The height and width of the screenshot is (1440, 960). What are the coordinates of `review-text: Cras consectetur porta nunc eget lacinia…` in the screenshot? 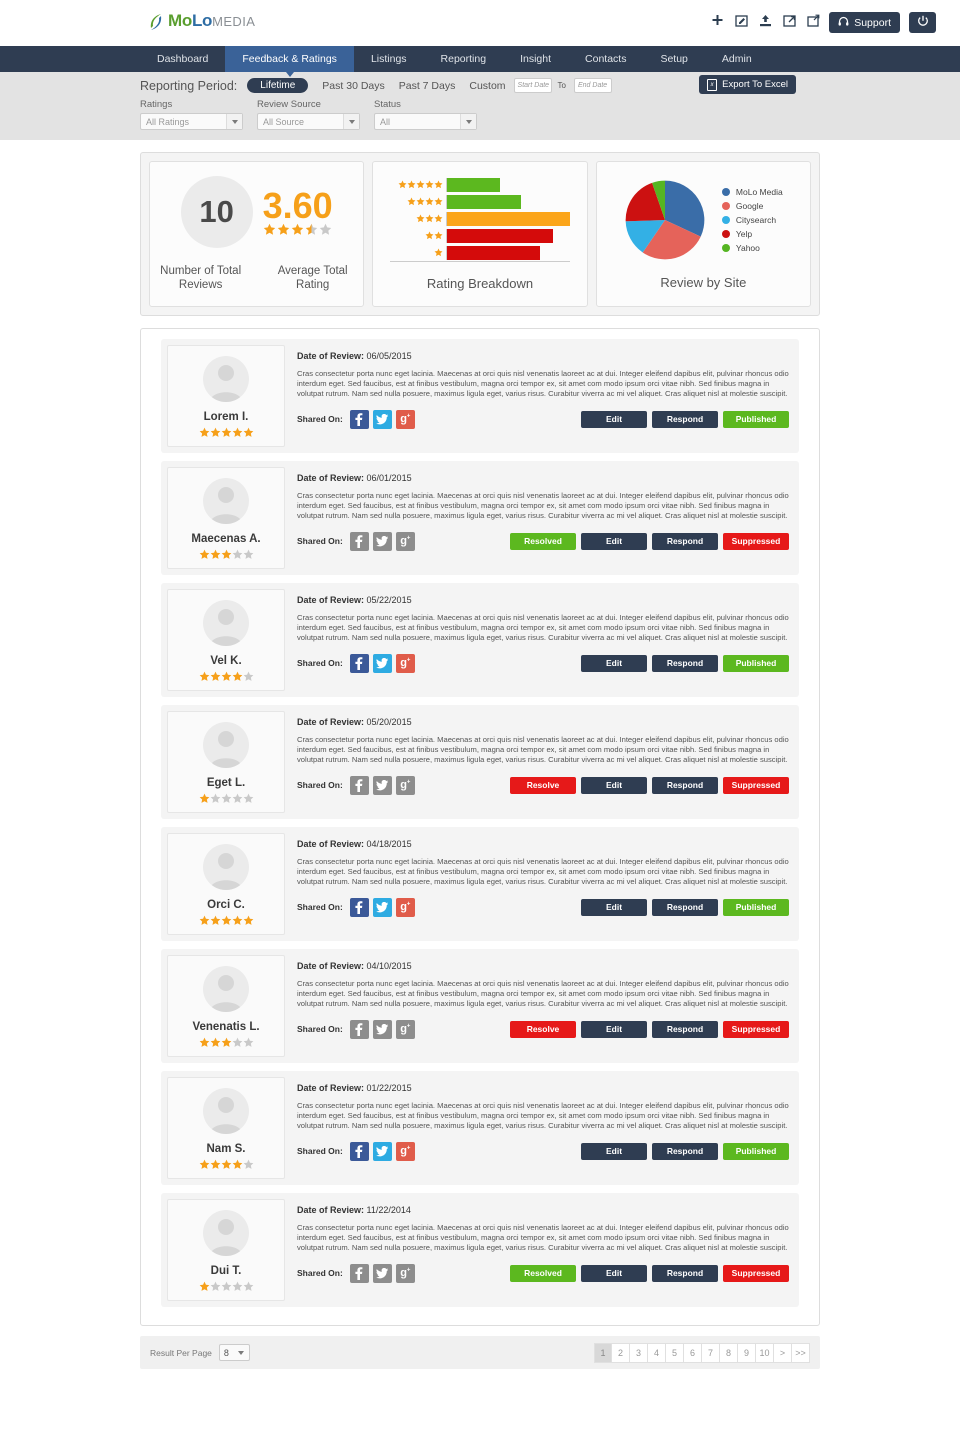 It's located at (543, 384).